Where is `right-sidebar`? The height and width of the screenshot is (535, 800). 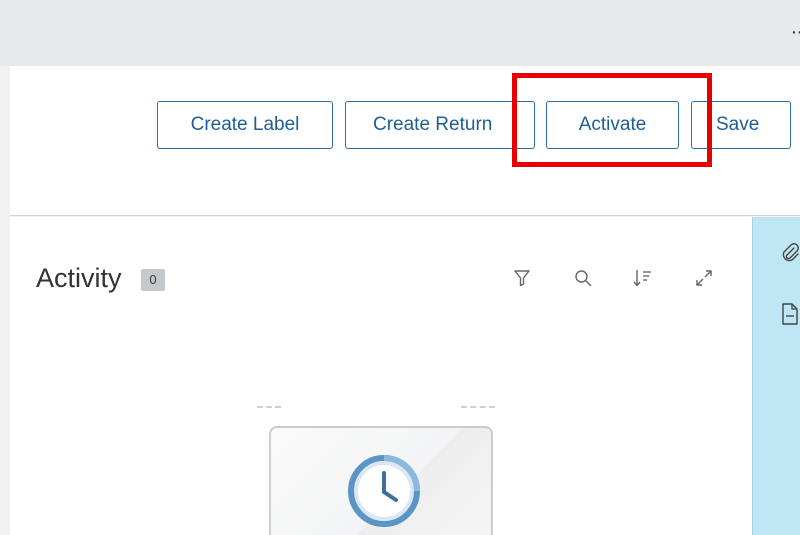
right-sidebar is located at coordinates (776, 376).